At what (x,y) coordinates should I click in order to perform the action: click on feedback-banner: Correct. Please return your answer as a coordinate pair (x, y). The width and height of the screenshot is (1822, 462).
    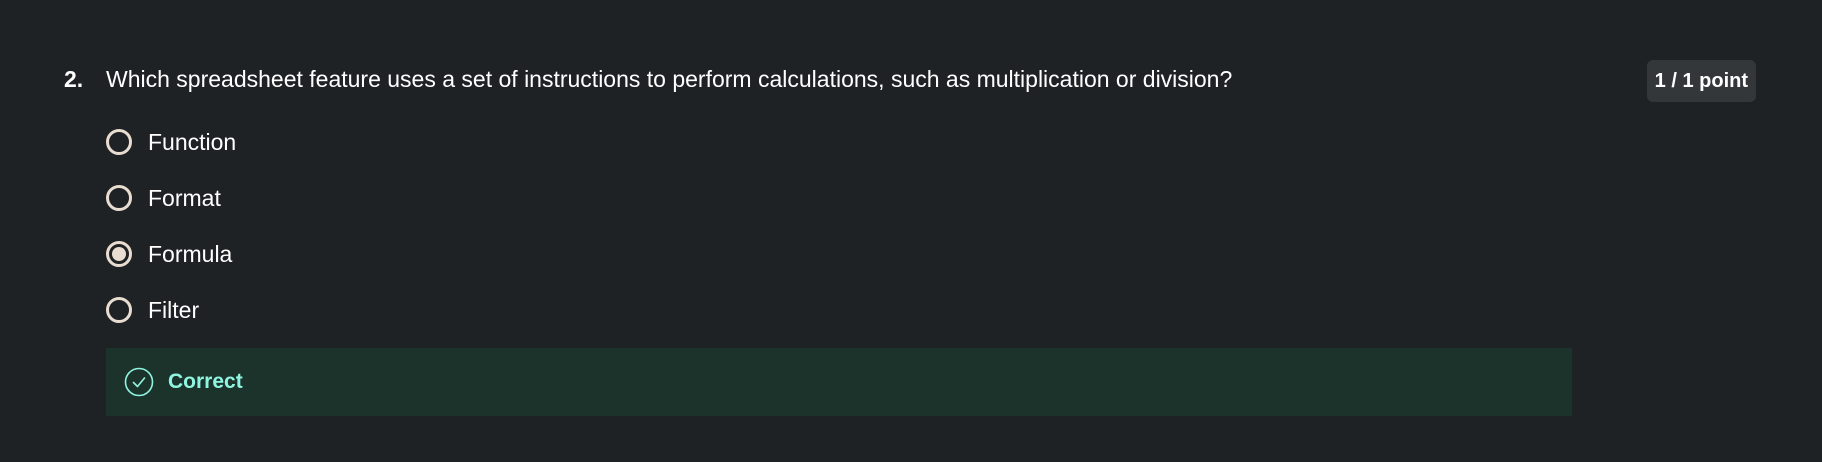
    Looking at the image, I should click on (839, 382).